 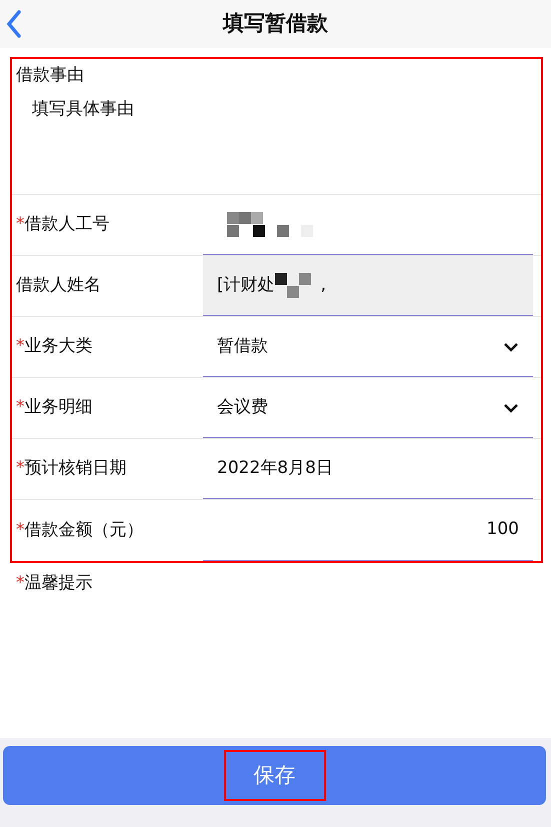 What do you see at coordinates (54, 346) in the screenshot?
I see `field-label: *业务大类` at bounding box center [54, 346].